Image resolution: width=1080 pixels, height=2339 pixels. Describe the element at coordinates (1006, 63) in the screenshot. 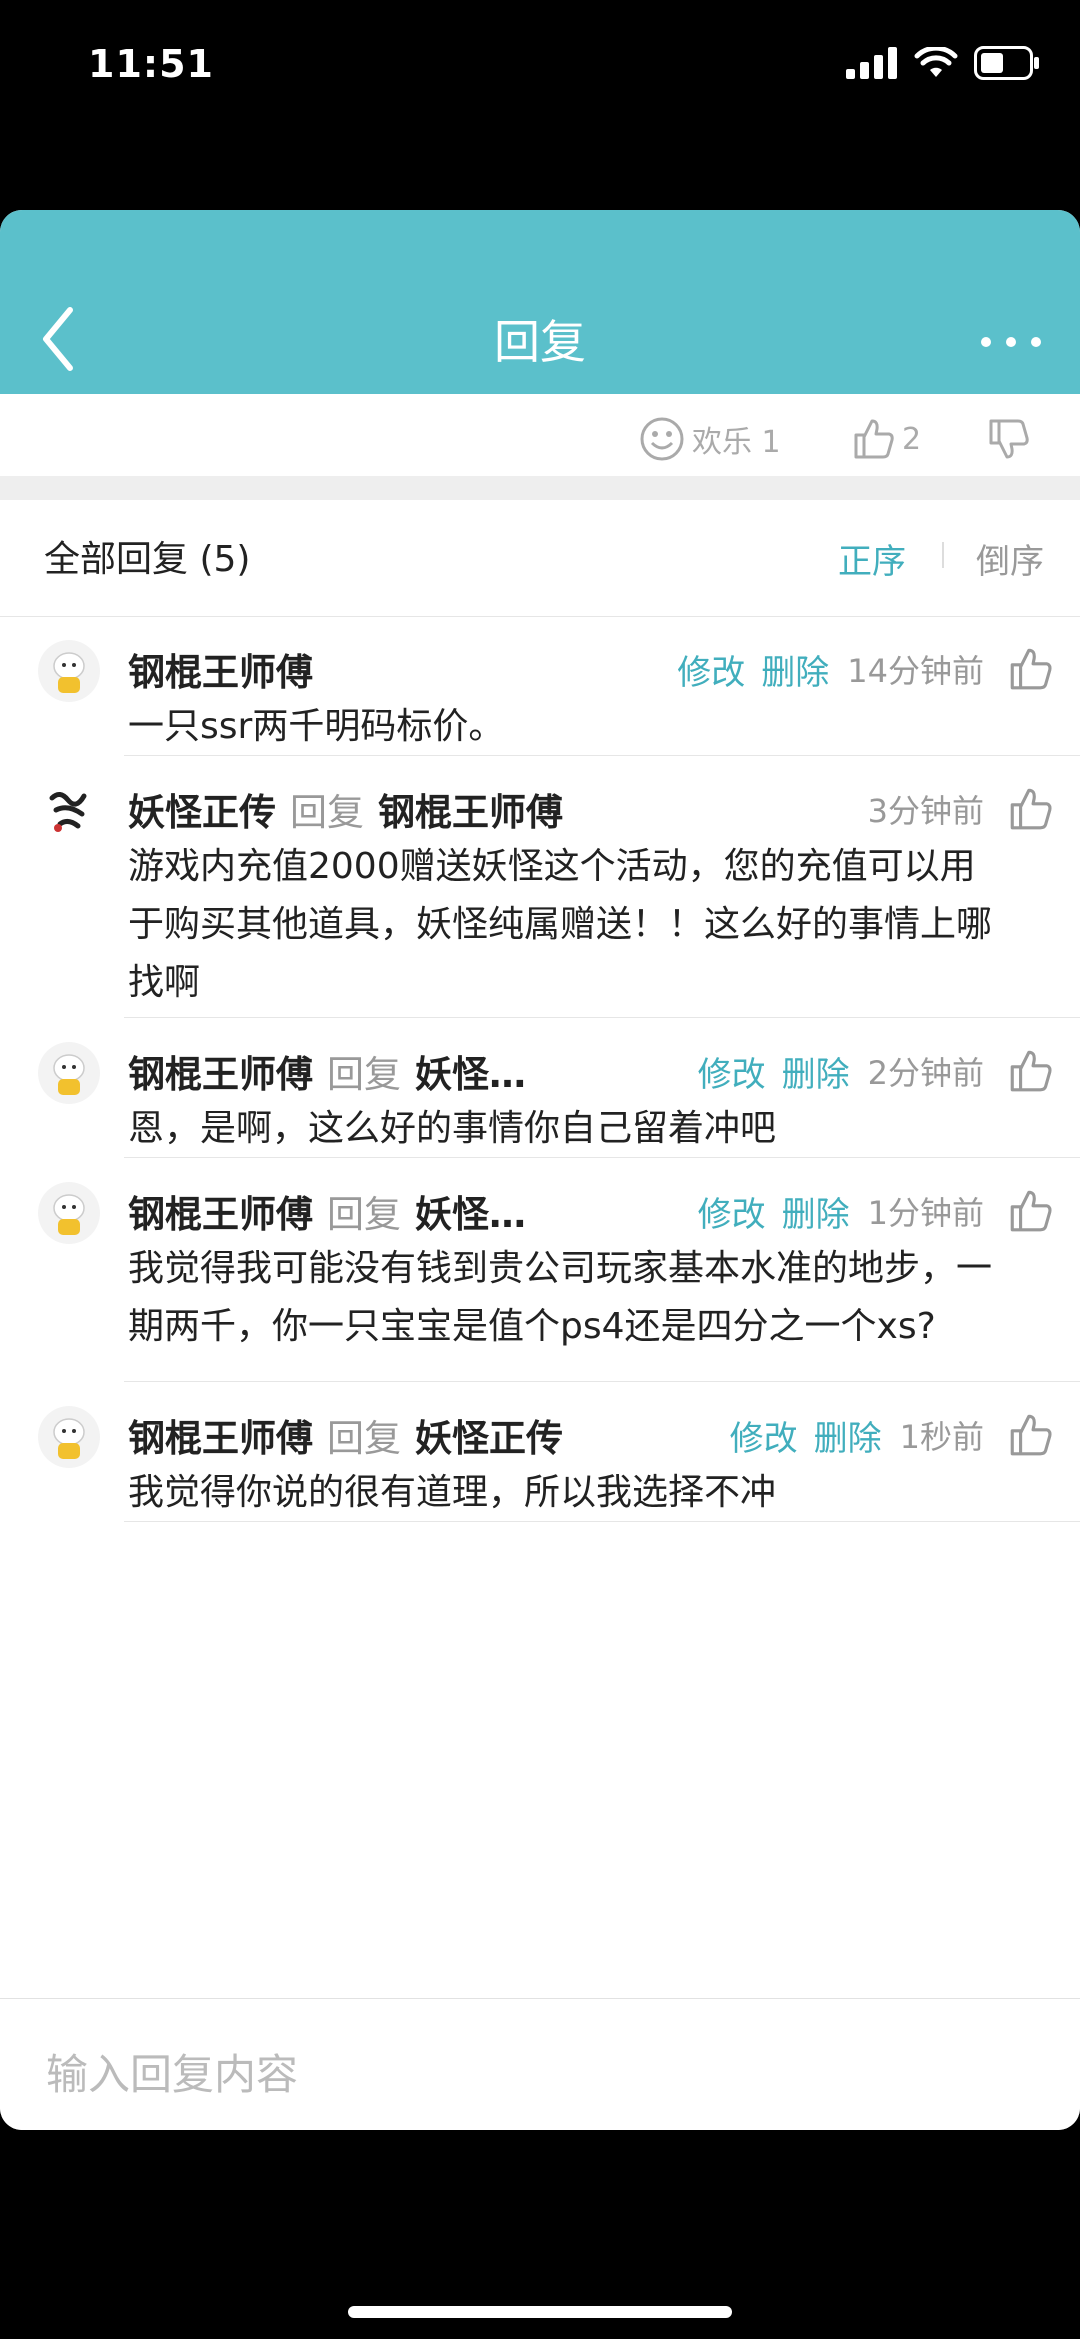

I see `battery-icon` at that location.